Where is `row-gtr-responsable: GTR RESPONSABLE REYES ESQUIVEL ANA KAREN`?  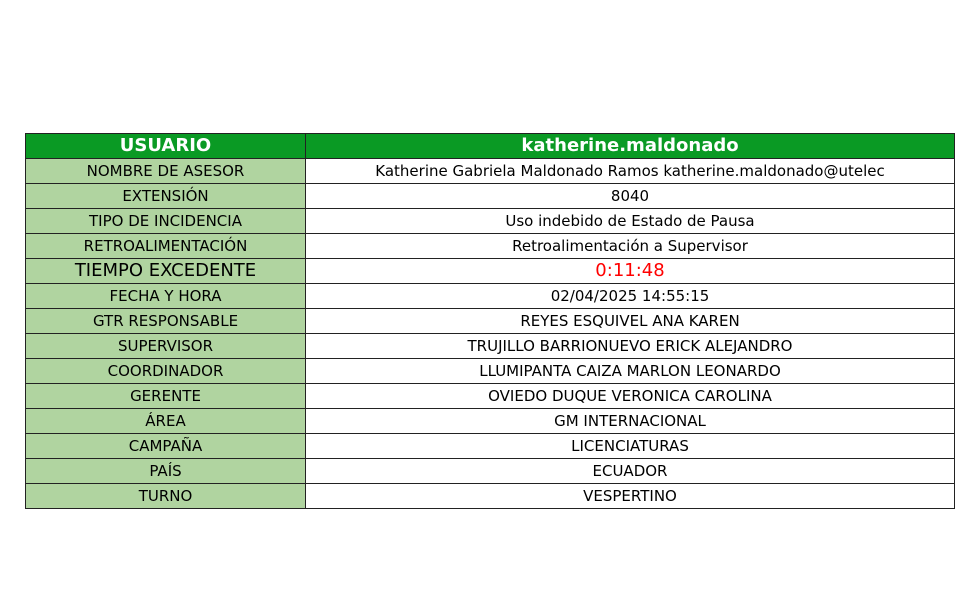 row-gtr-responsable: GTR RESPONSABLE REYES ESQUIVEL ANA KAREN is located at coordinates (490, 321).